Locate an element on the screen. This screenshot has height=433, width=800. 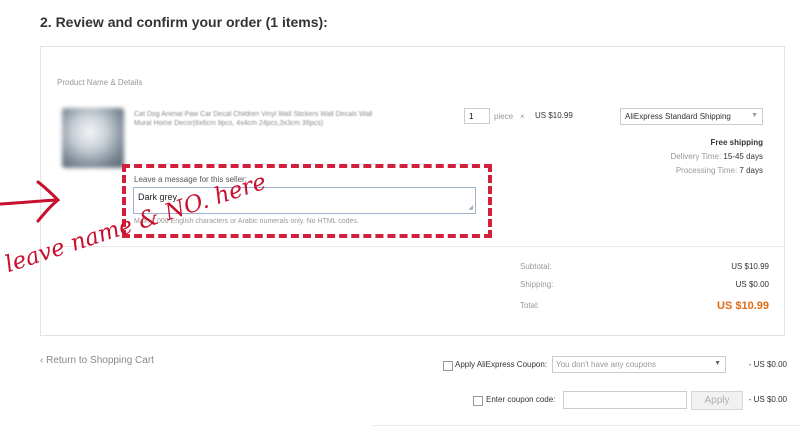
shipping-method-select: AliExpress Standard Shipping ▼ is located at coordinates (691, 116).